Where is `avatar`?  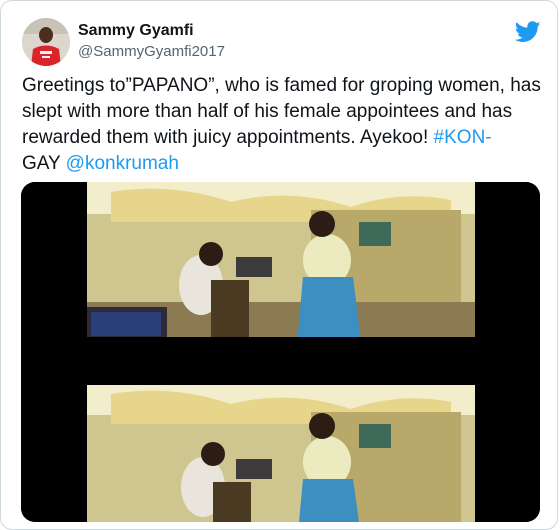 avatar is located at coordinates (46, 42).